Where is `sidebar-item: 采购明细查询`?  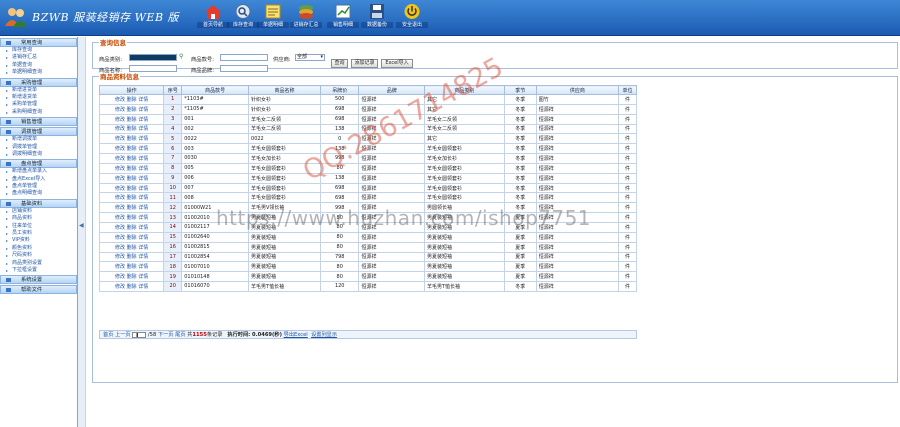 sidebar-item: 采购明细查询 is located at coordinates (38, 113).